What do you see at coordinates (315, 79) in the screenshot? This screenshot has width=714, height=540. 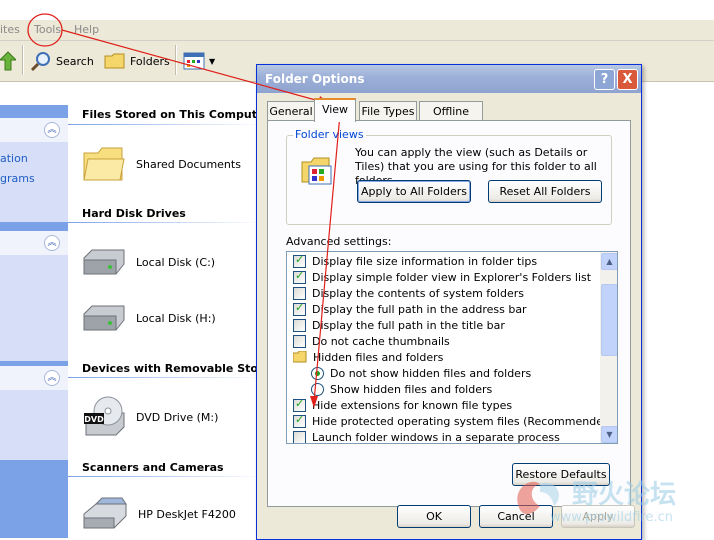 I see `dialog-title: Folder Options` at bounding box center [315, 79].